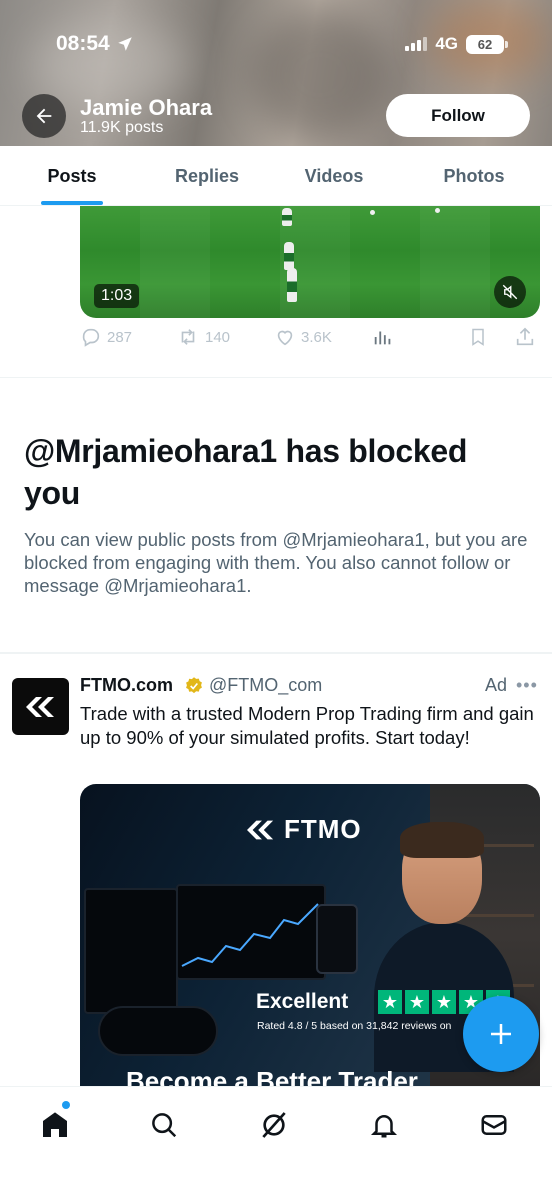 The image size is (552, 1200). I want to click on analytics-icon, so click(382, 338).